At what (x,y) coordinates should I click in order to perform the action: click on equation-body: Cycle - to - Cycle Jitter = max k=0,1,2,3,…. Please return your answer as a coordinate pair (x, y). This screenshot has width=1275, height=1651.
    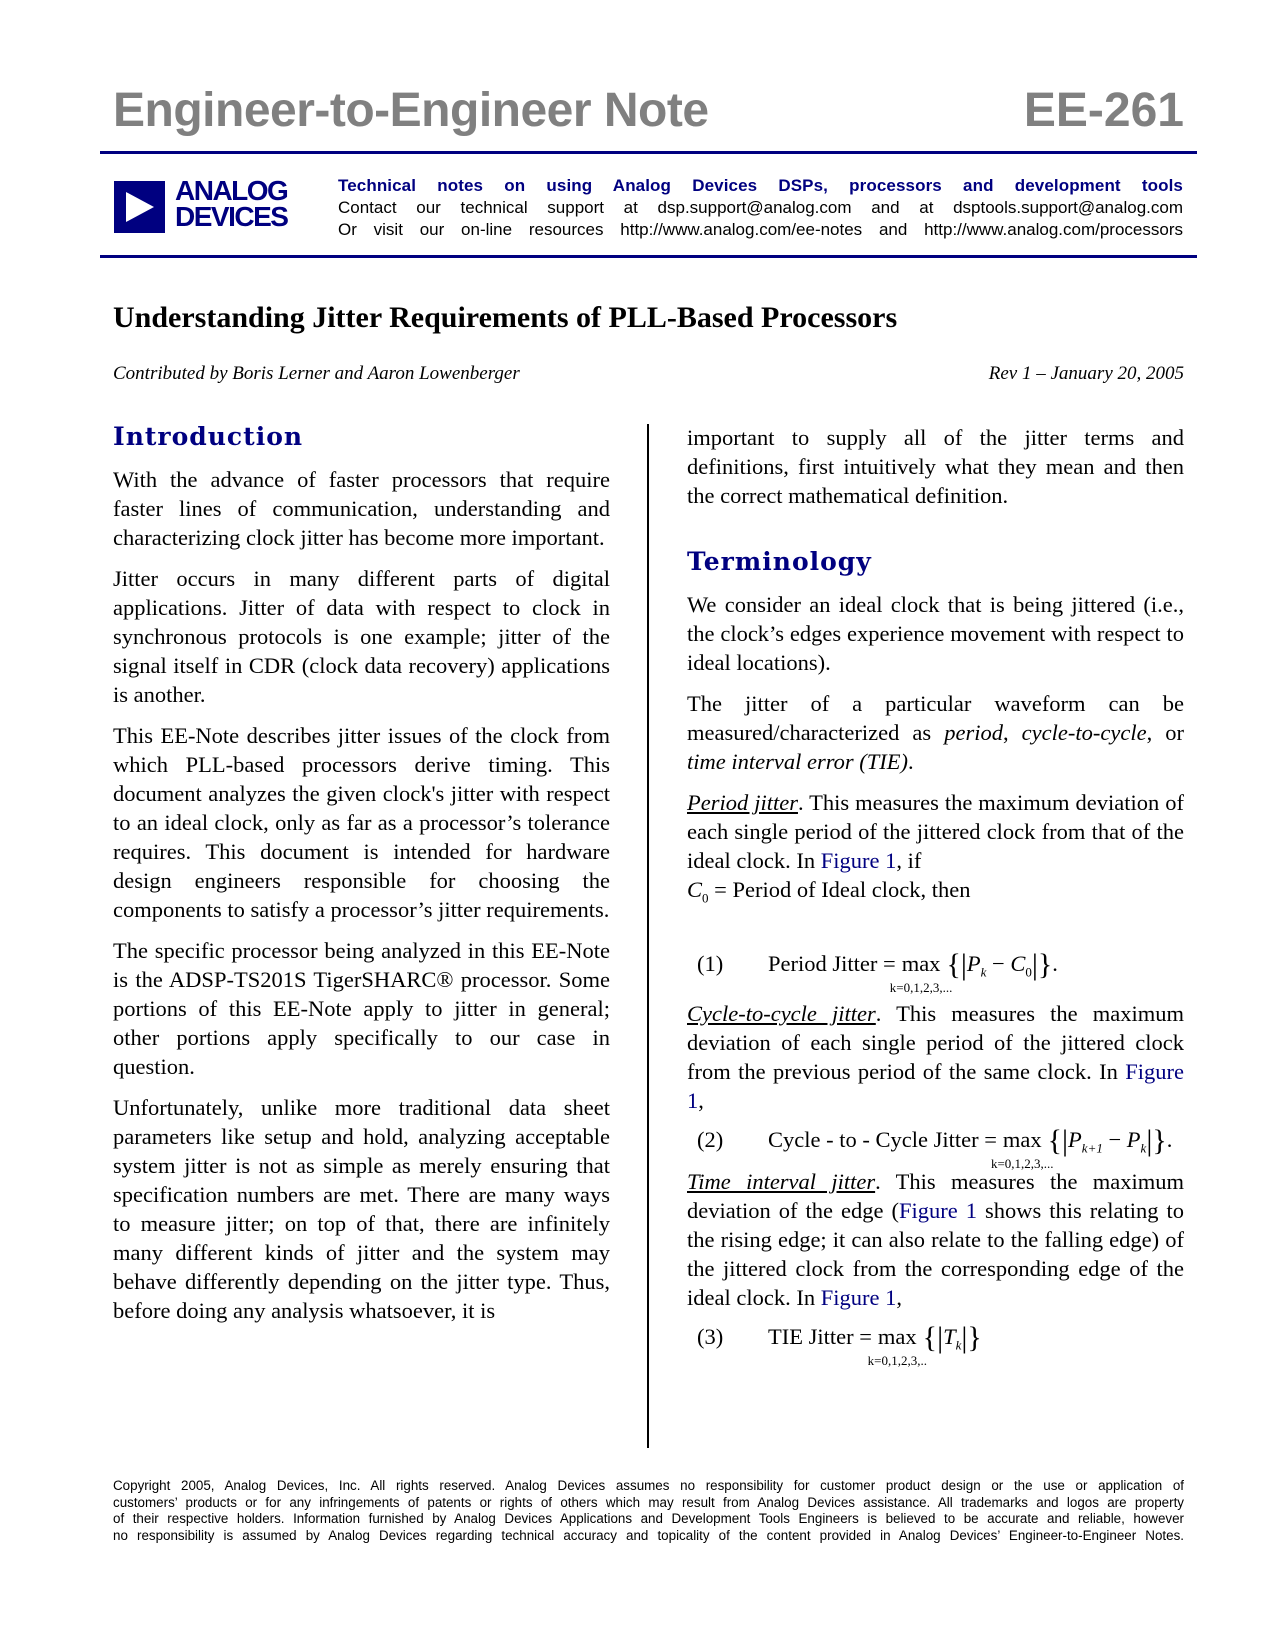
    Looking at the image, I should click on (970, 1147).